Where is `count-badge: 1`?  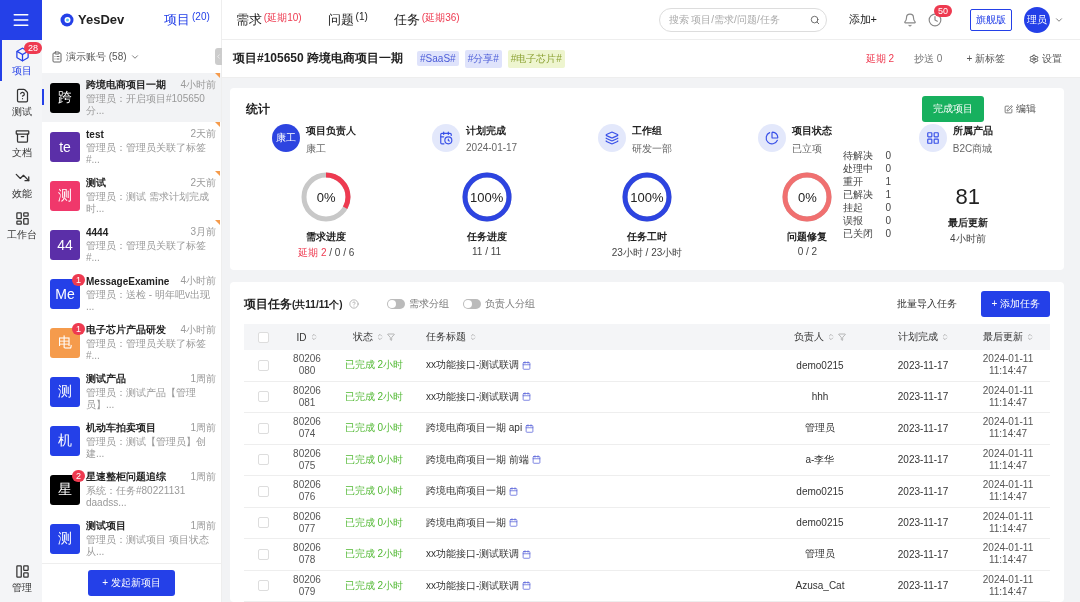
count-badge: 1 is located at coordinates (78, 328).